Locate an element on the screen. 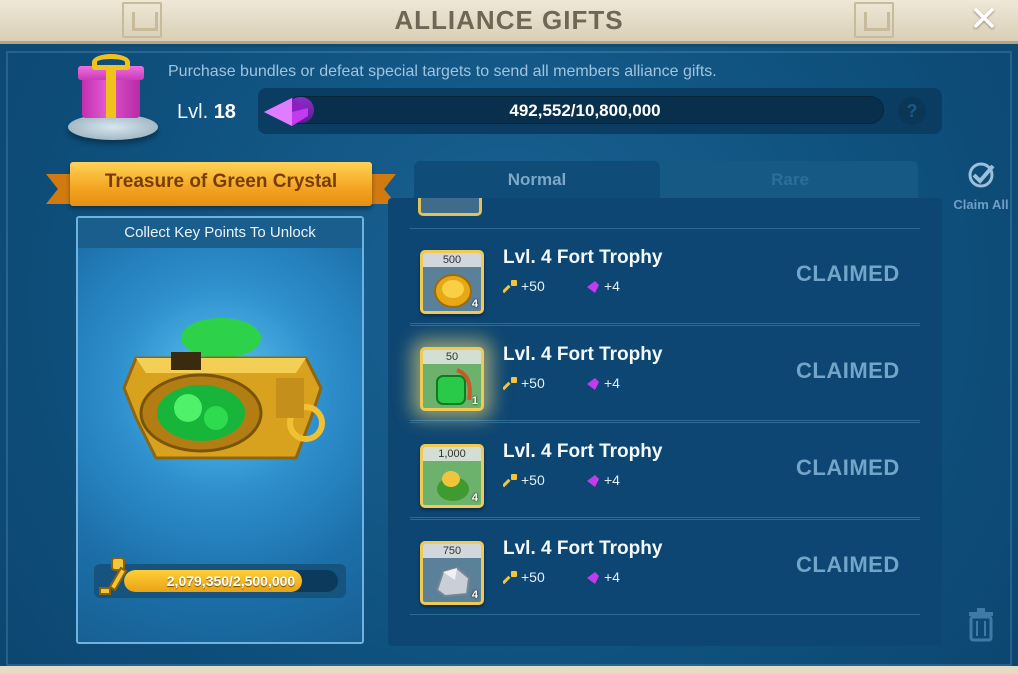 This screenshot has width=1018, height=674. purple-gem-icon is located at coordinates (286, 112).